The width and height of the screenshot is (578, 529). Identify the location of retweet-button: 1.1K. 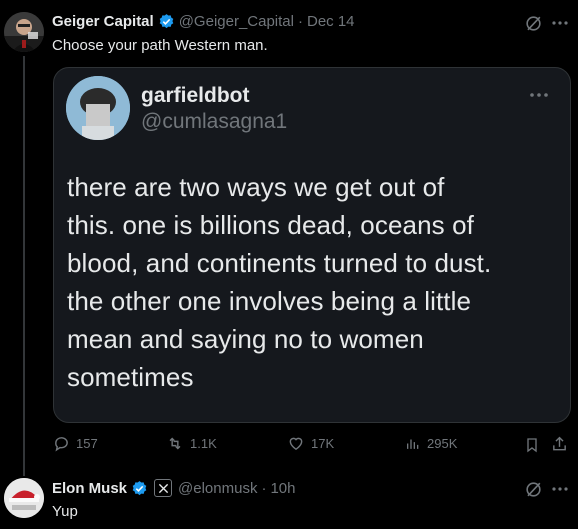
(191, 443).